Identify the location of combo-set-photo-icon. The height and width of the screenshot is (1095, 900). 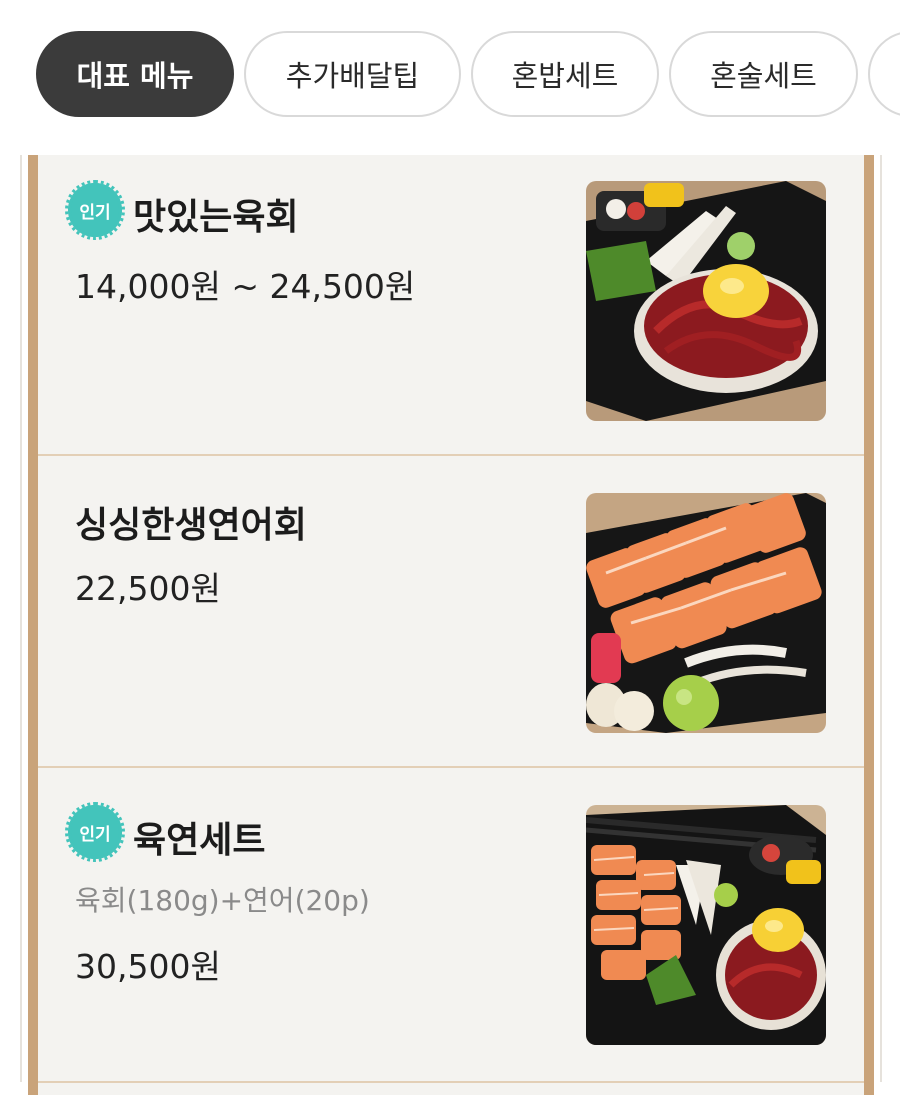
(706, 925).